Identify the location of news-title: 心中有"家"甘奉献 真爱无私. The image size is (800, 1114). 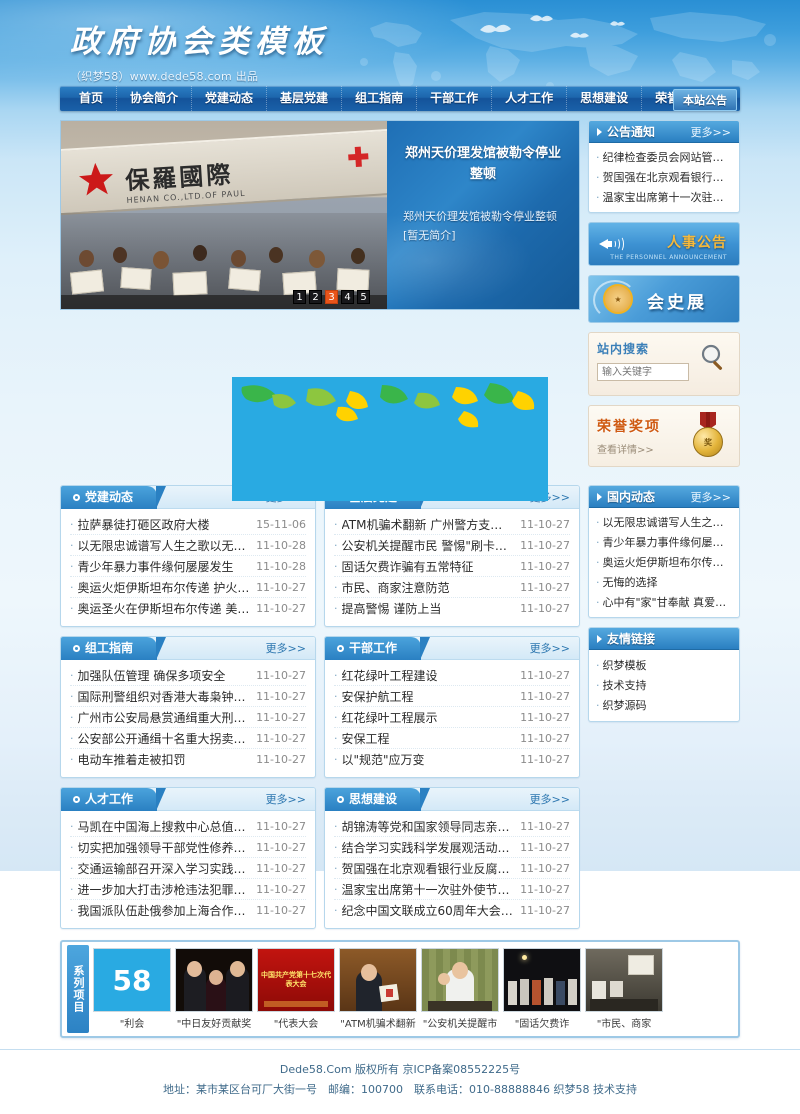
(668, 602).